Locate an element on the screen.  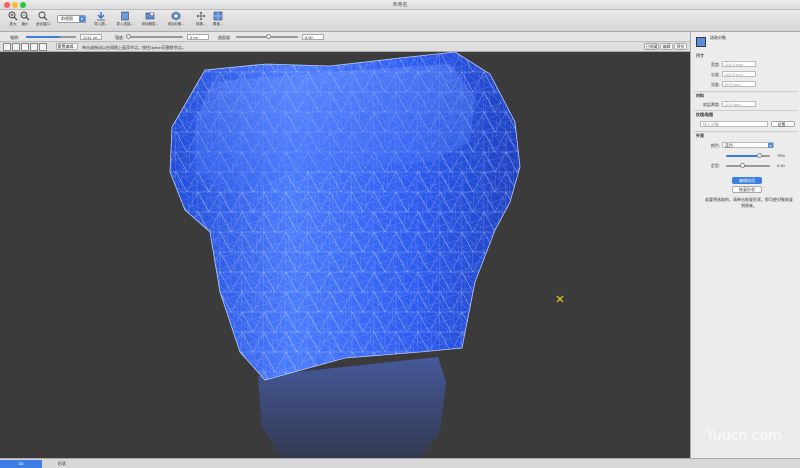
window-title: 未命名 is located at coordinates (400, 5).